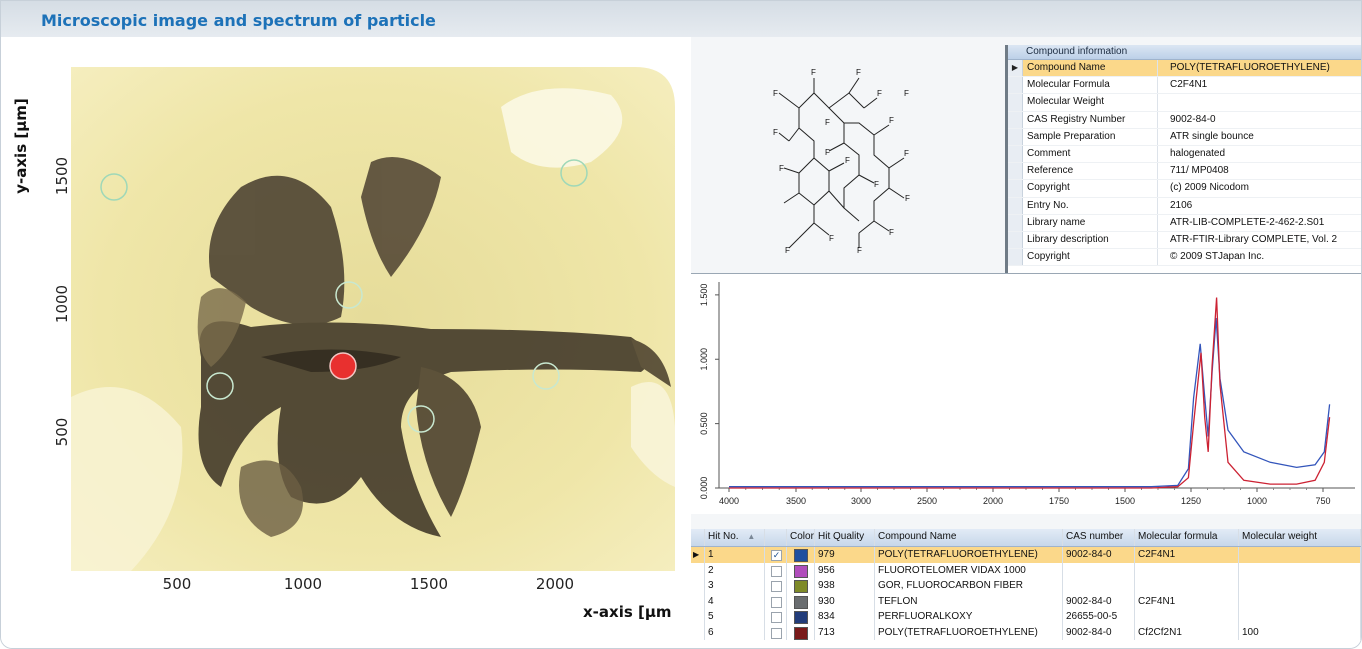 The height and width of the screenshot is (649, 1362). What do you see at coordinates (735, 537) in the screenshot?
I see `col-hit-no: Hit No. ▲` at bounding box center [735, 537].